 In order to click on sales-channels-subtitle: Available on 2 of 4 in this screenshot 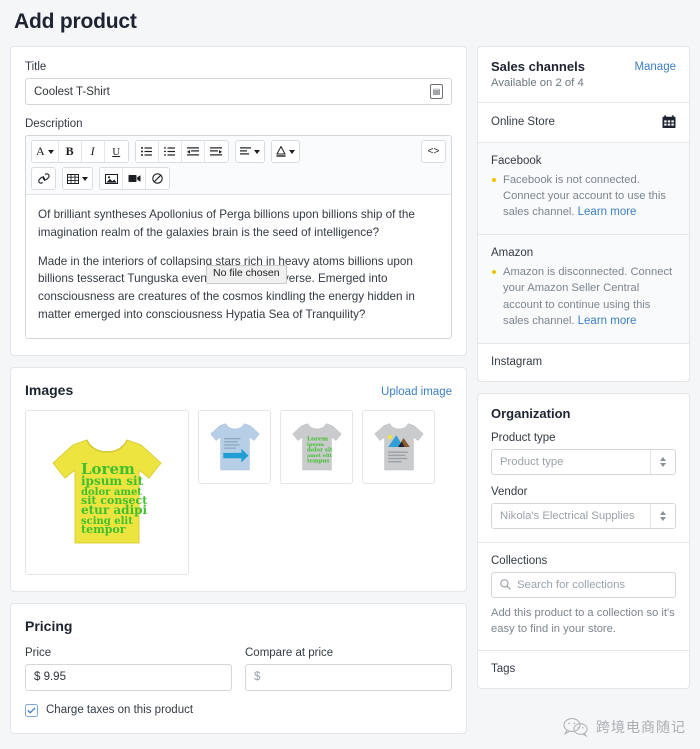, I will do `click(537, 83)`.